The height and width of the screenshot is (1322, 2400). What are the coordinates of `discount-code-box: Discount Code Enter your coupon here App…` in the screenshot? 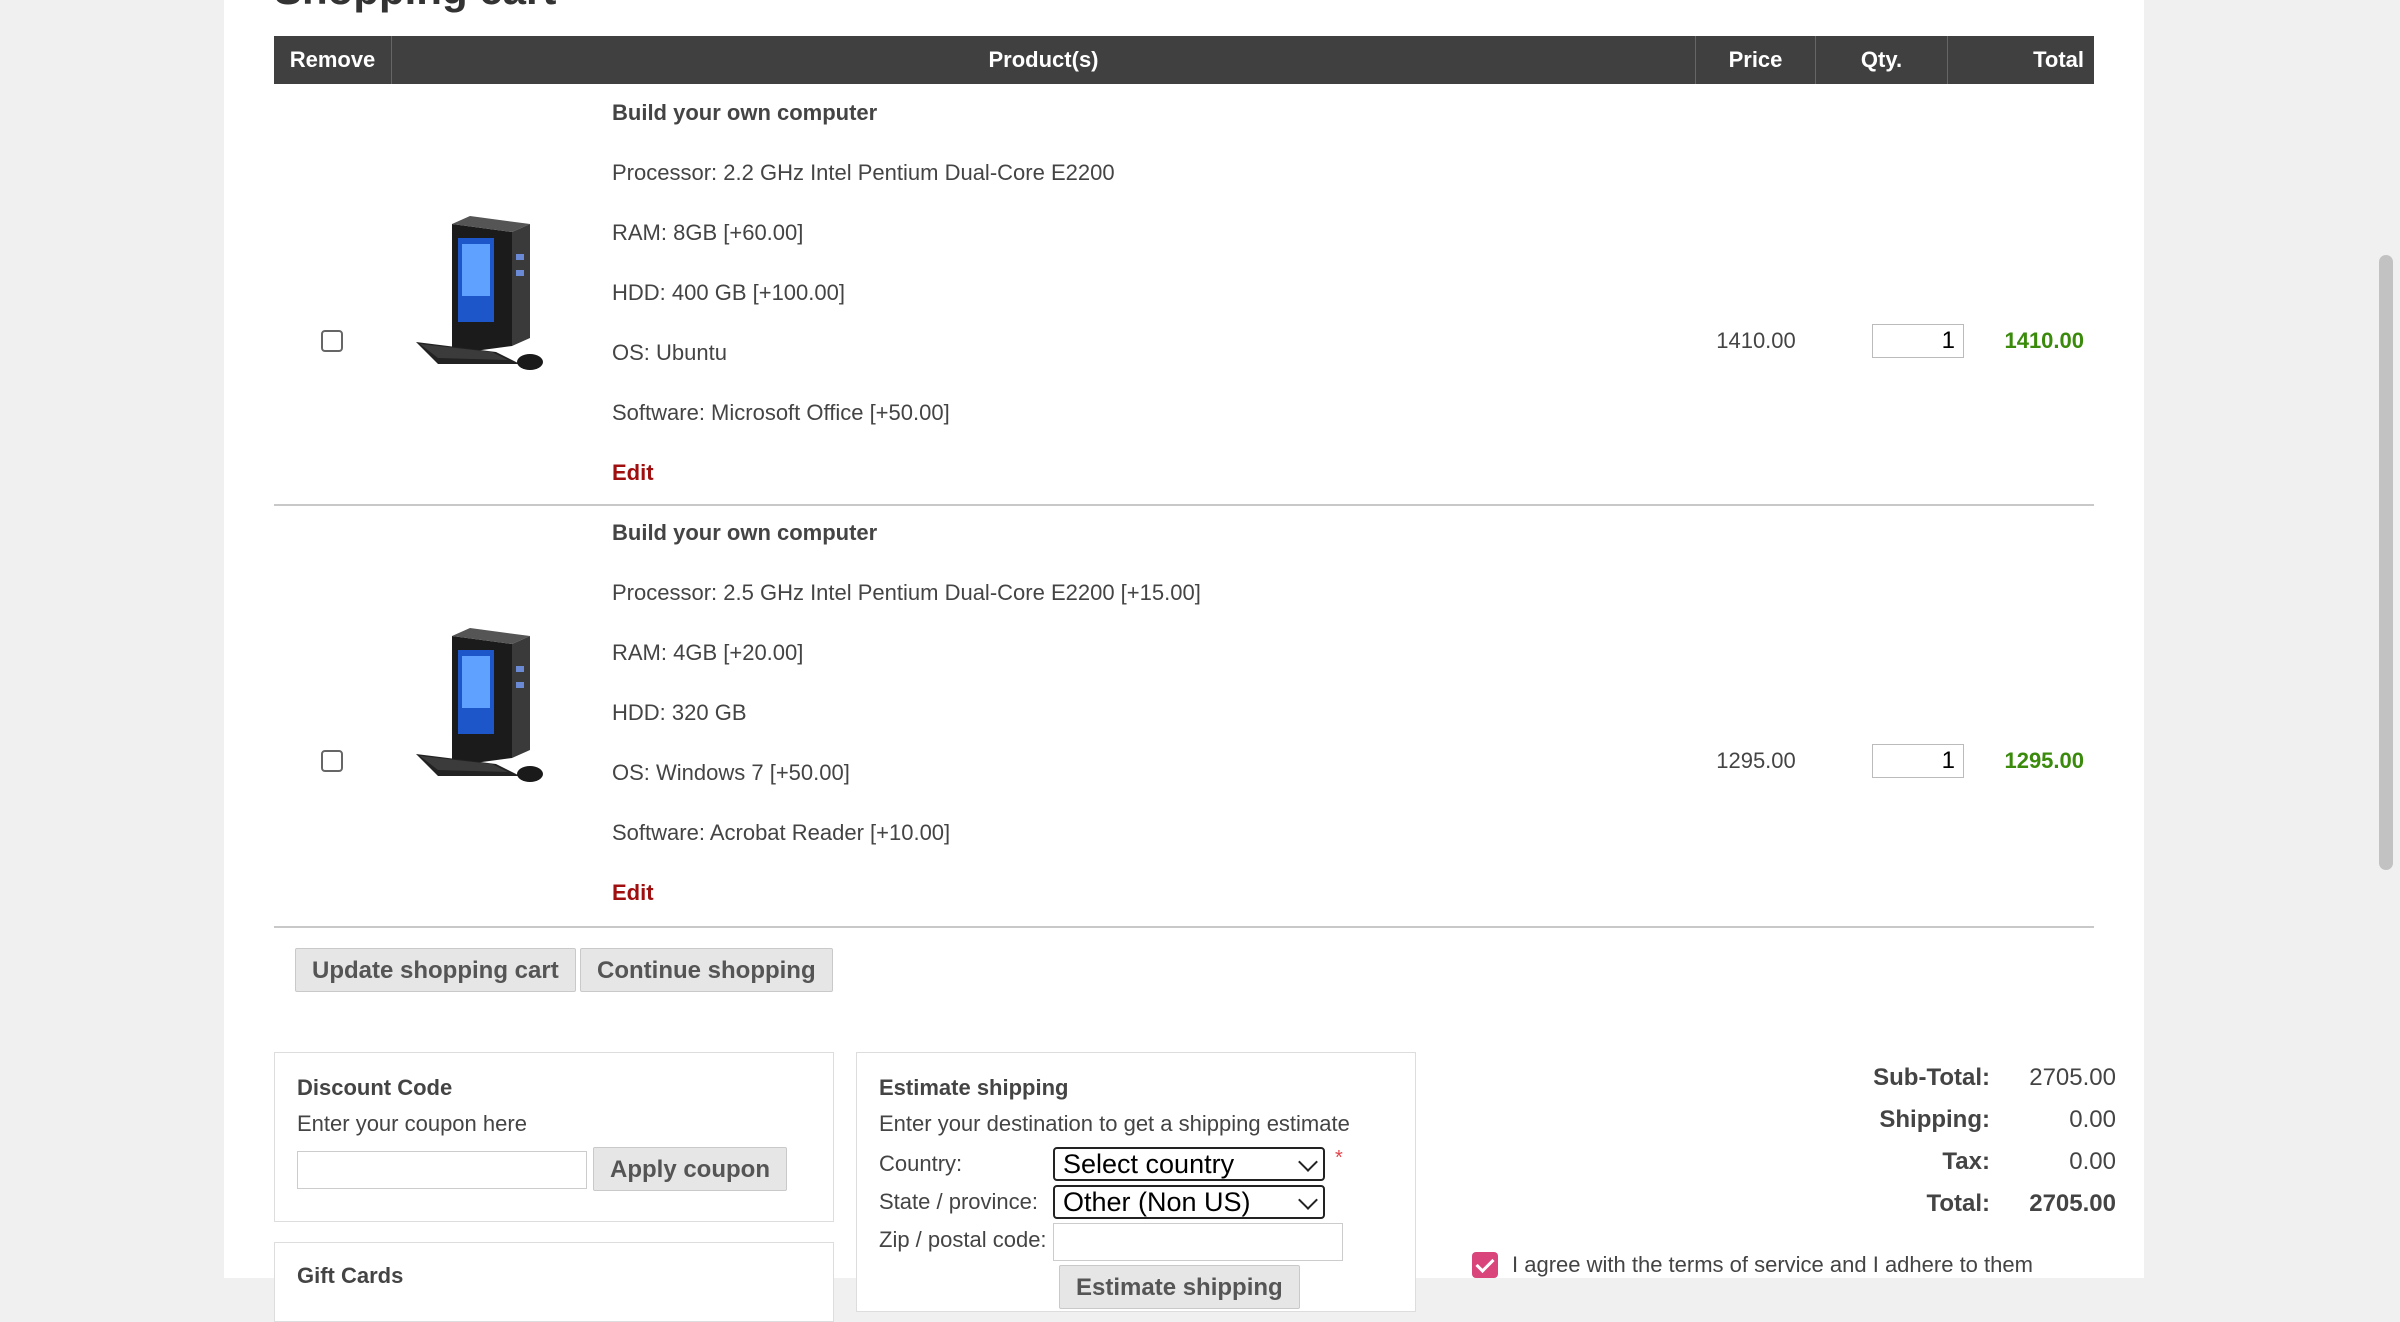 It's located at (554, 1137).